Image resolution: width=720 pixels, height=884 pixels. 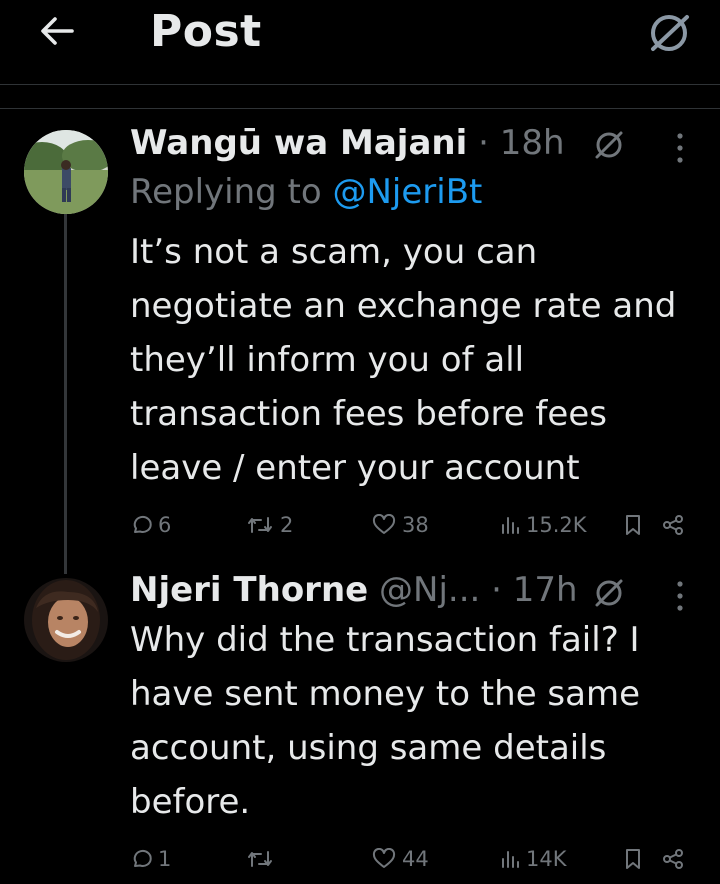 I want to click on like-button: 38, so click(x=400, y=525).